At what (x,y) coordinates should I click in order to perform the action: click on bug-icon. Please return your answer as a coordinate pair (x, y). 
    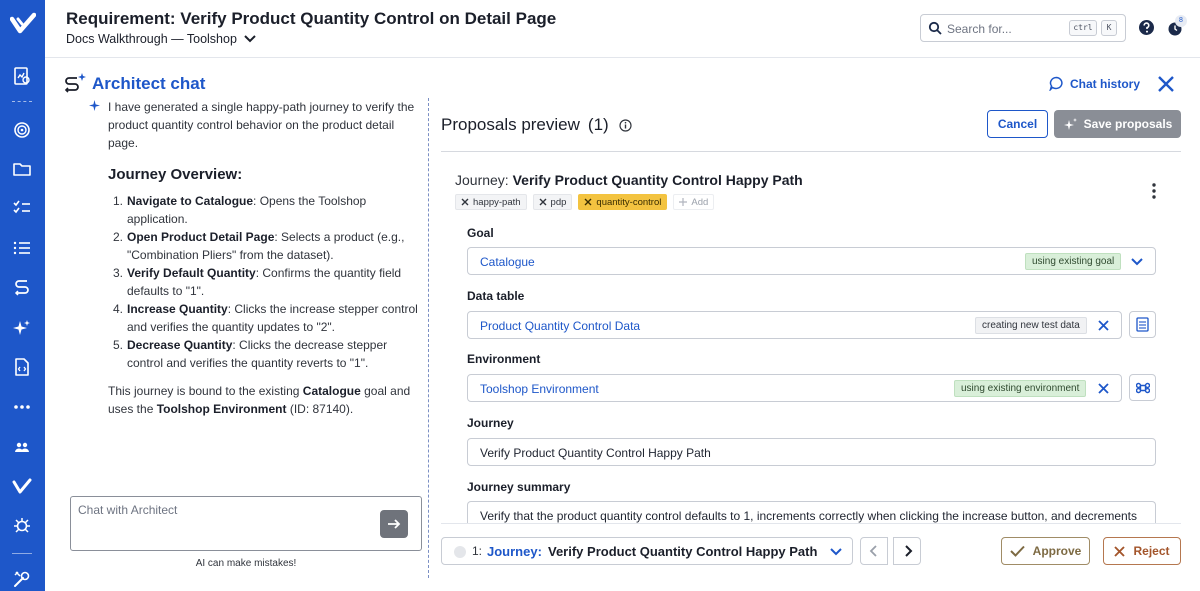
    Looking at the image, I should click on (22, 526).